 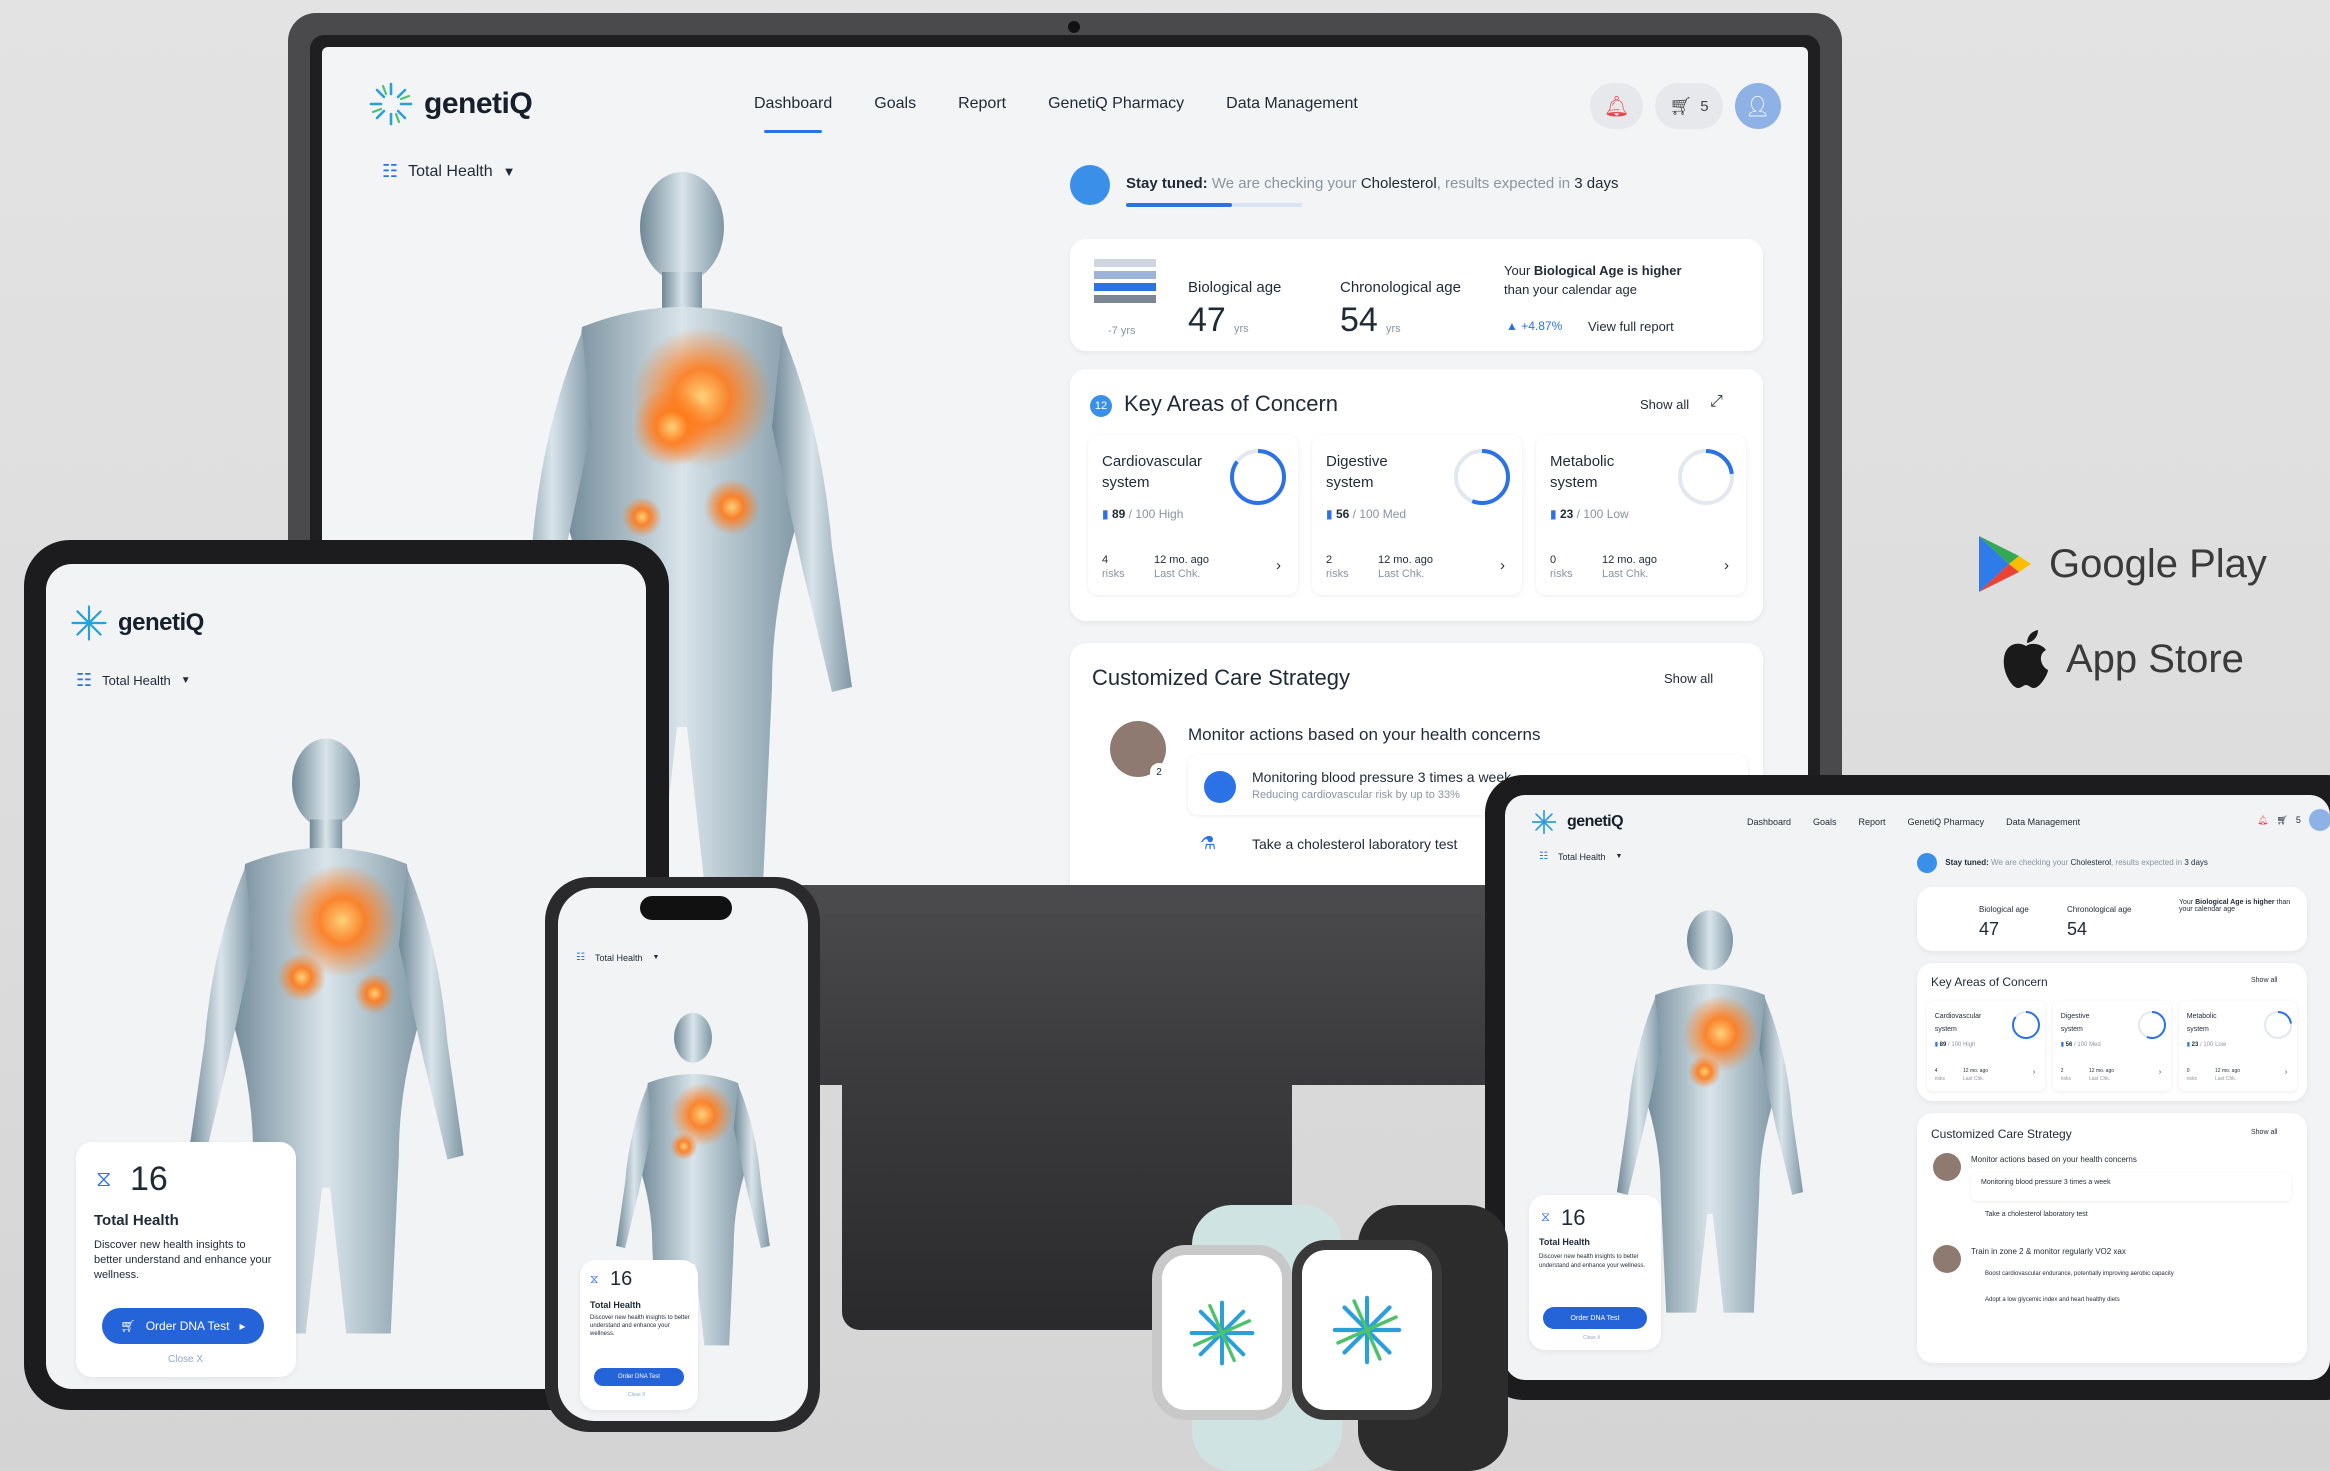 I want to click on status-item: Cholesterol, so click(x=2090, y=863).